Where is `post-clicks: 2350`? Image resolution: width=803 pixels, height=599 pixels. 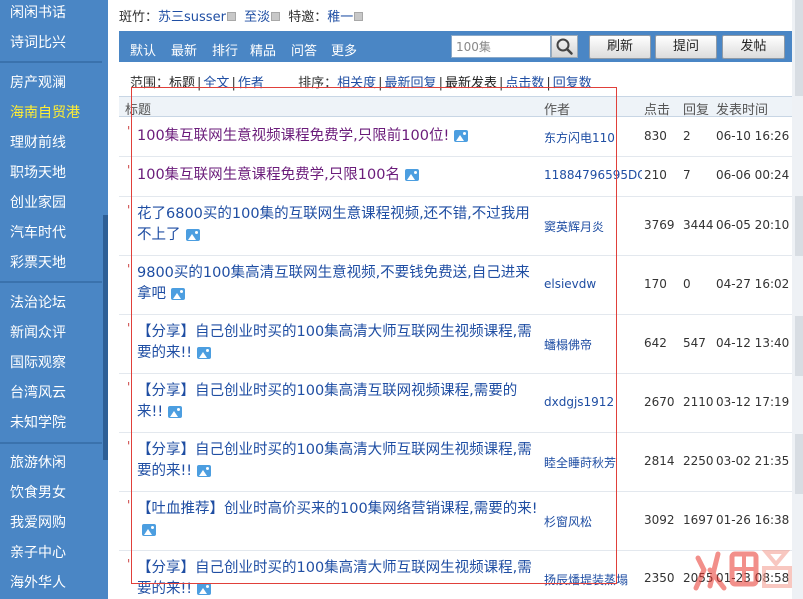 post-clicks: 2350 is located at coordinates (659, 578).